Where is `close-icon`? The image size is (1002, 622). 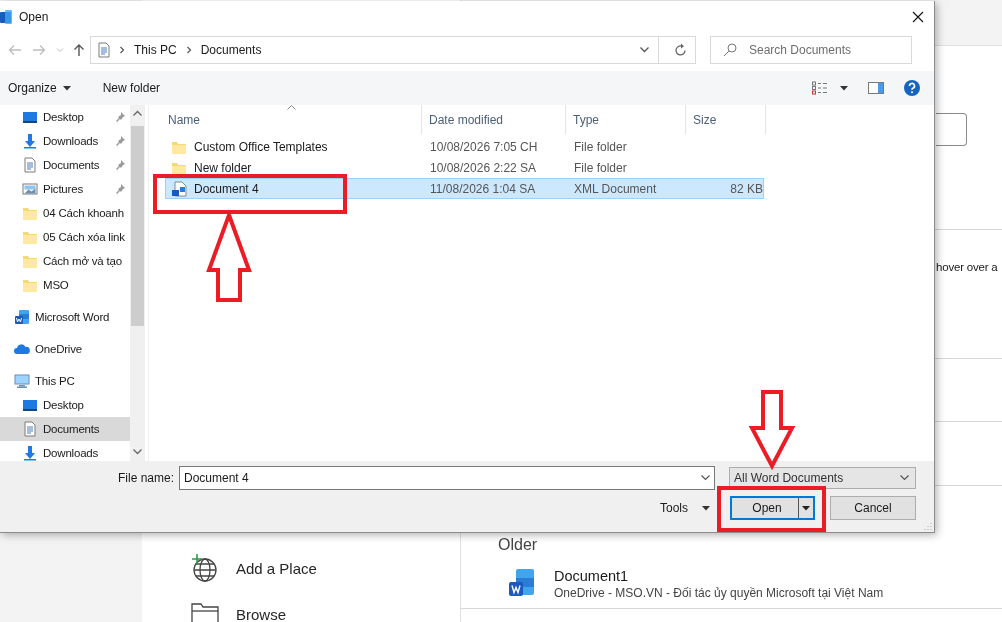
close-icon is located at coordinates (918, 16).